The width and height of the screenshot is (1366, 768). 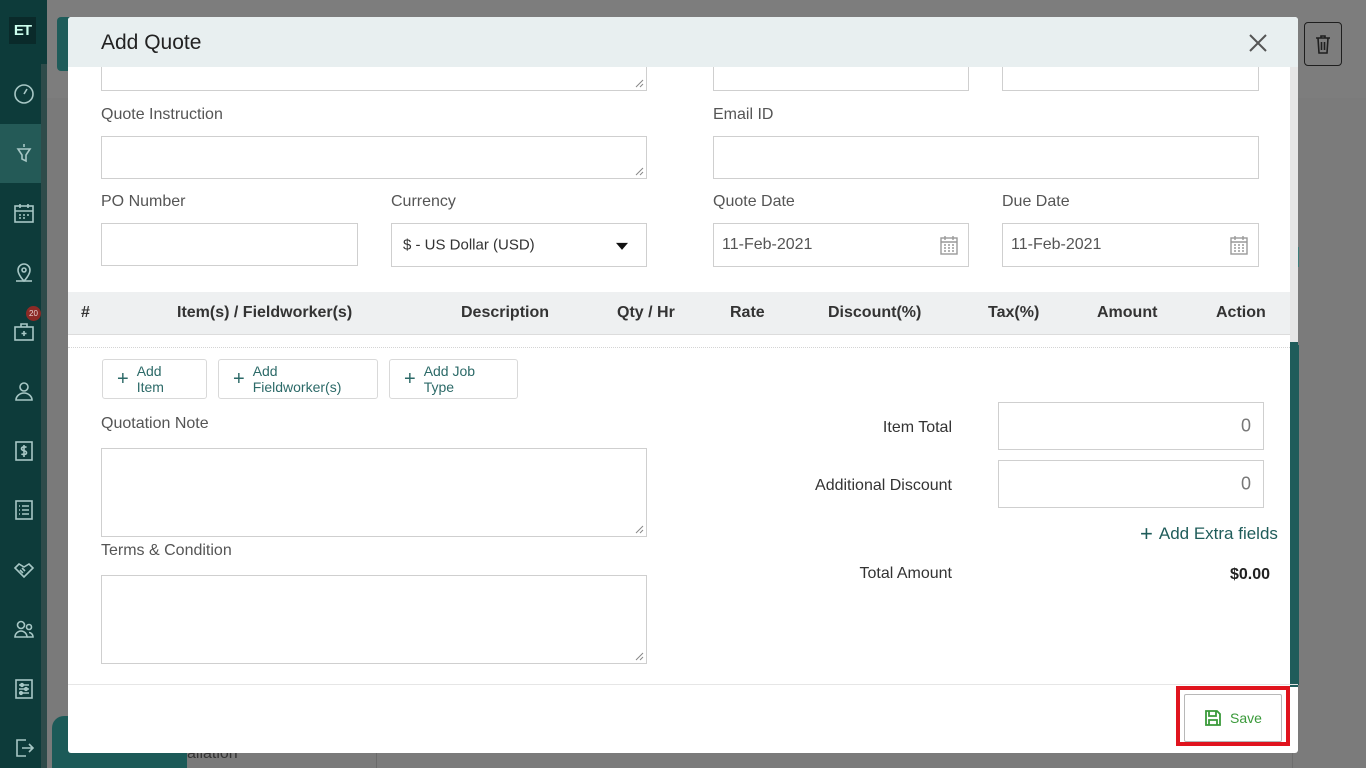 I want to click on sidebar-item-dashboard, so click(x=23, y=94).